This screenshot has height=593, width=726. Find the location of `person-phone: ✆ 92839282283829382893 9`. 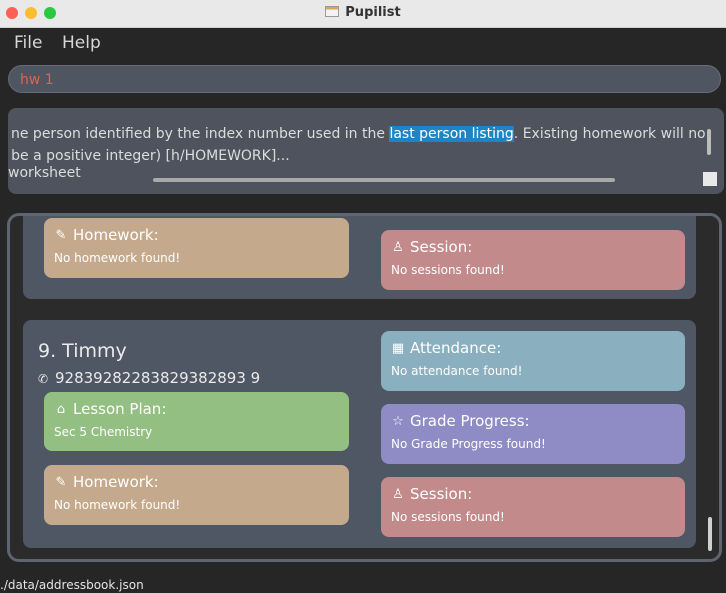

person-phone: ✆ 92839282283829382893 9 is located at coordinates (149, 378).